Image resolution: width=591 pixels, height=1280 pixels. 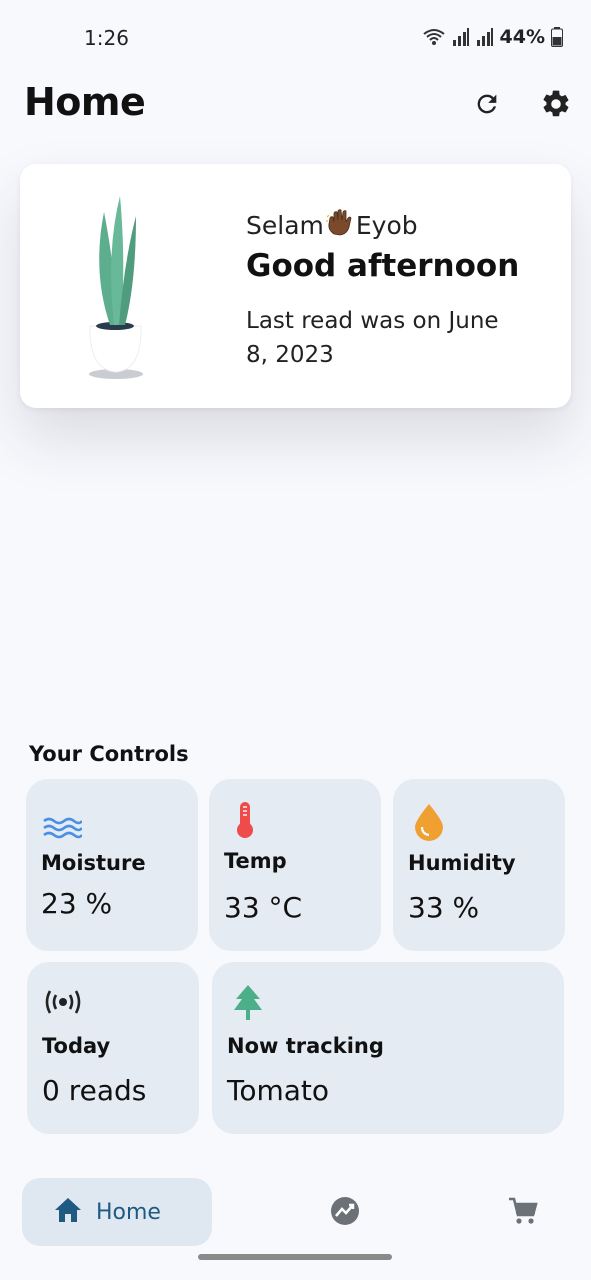 What do you see at coordinates (63, 830) in the screenshot?
I see `water-waves-icon` at bounding box center [63, 830].